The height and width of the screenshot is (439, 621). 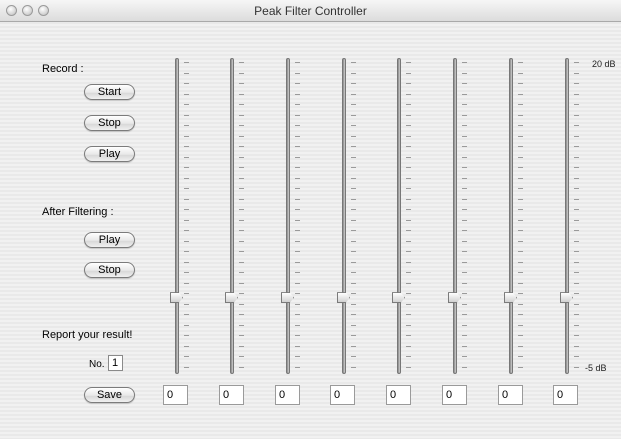 I want to click on record-start-button: Start, so click(x=109, y=92).